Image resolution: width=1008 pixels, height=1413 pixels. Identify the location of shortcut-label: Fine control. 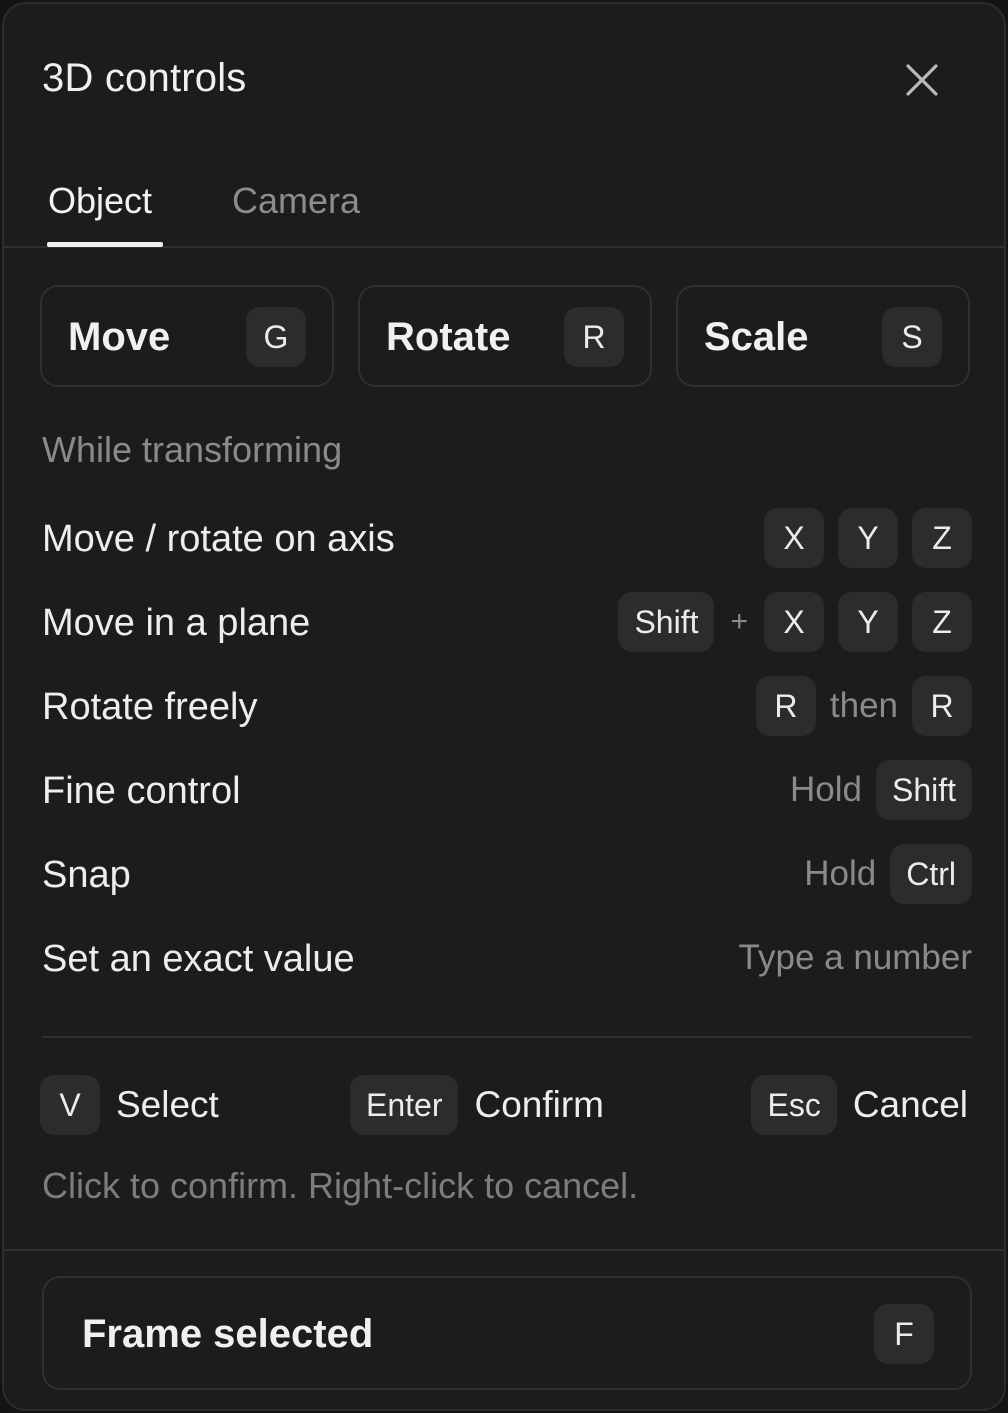
(141, 791).